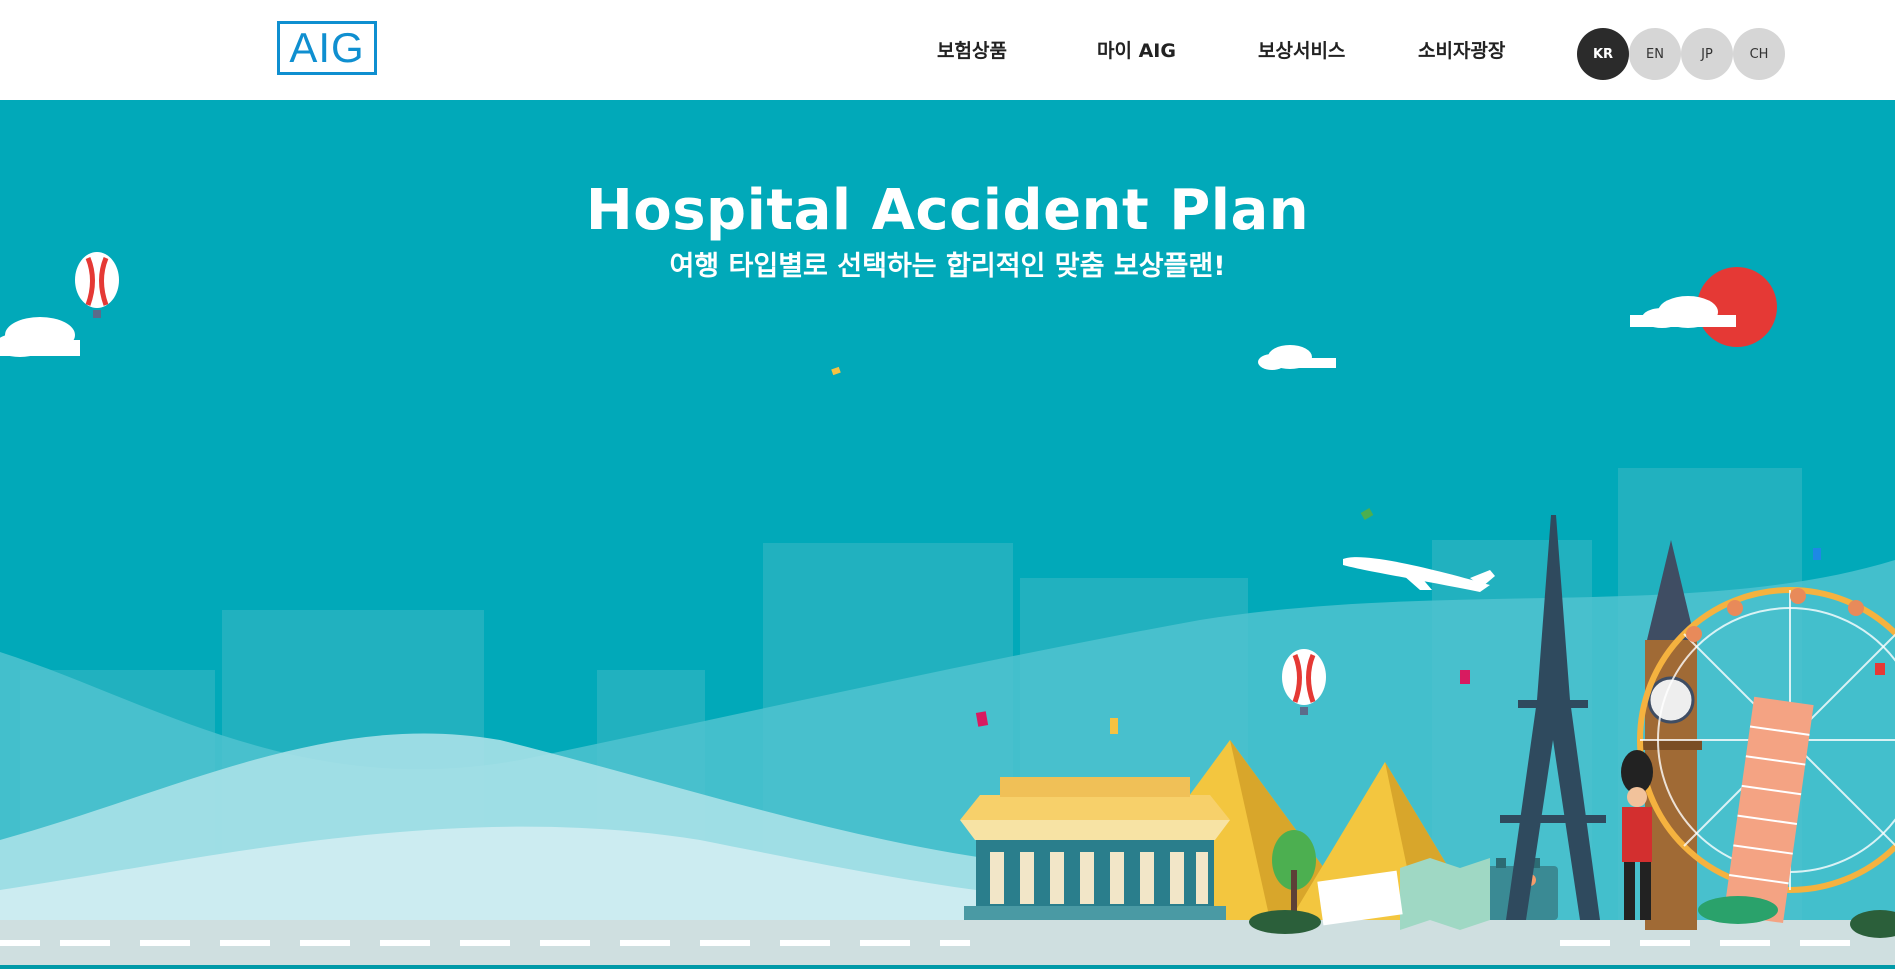 This screenshot has height=969, width=1895. What do you see at coordinates (947, 210) in the screenshot?
I see `hero-title: Hospital Accident Plan` at bounding box center [947, 210].